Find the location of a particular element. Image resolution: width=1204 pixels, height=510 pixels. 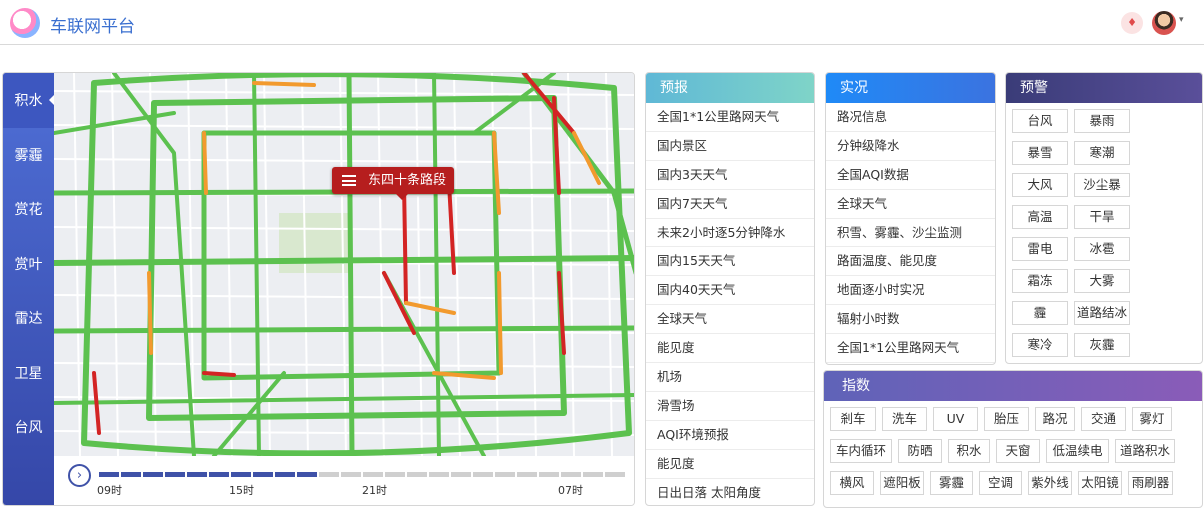

warning-chip: 大风 is located at coordinates (1040, 185).